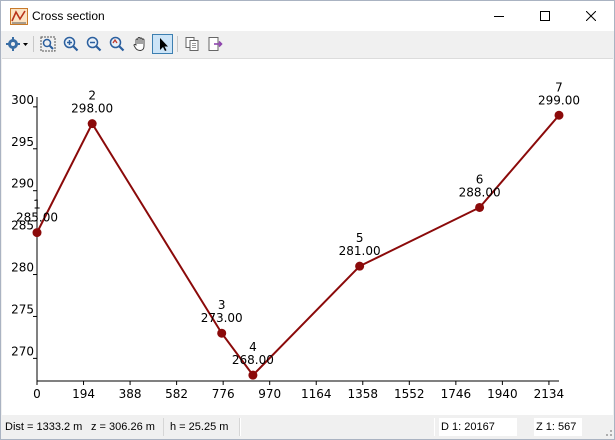  Describe the element at coordinates (202, 427) in the screenshot. I see `status-height: h = 25.25 m` at that location.